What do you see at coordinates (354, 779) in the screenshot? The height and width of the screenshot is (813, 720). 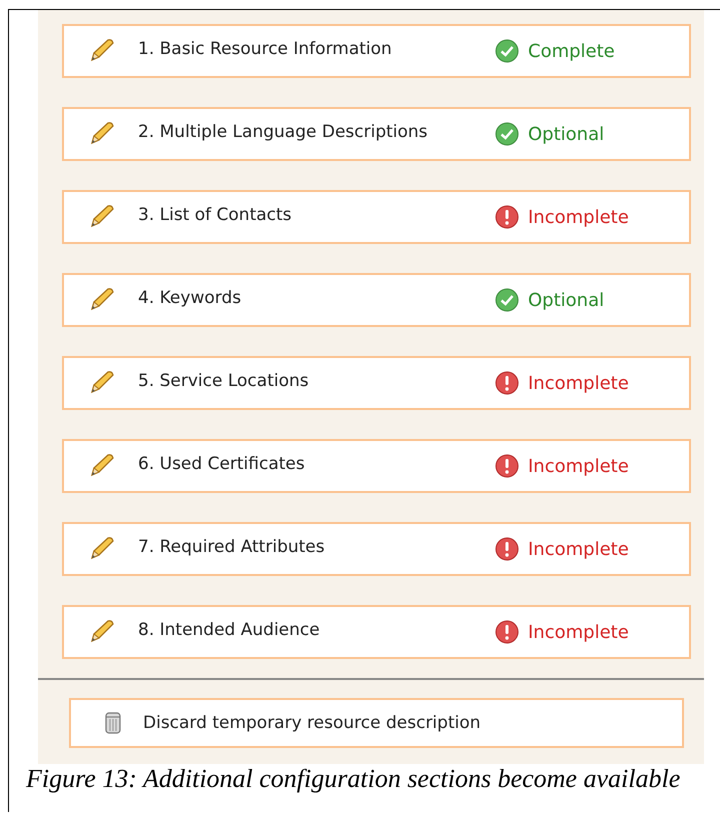 I see `figure-caption: Figure 13: Additional configuration sections become available` at bounding box center [354, 779].